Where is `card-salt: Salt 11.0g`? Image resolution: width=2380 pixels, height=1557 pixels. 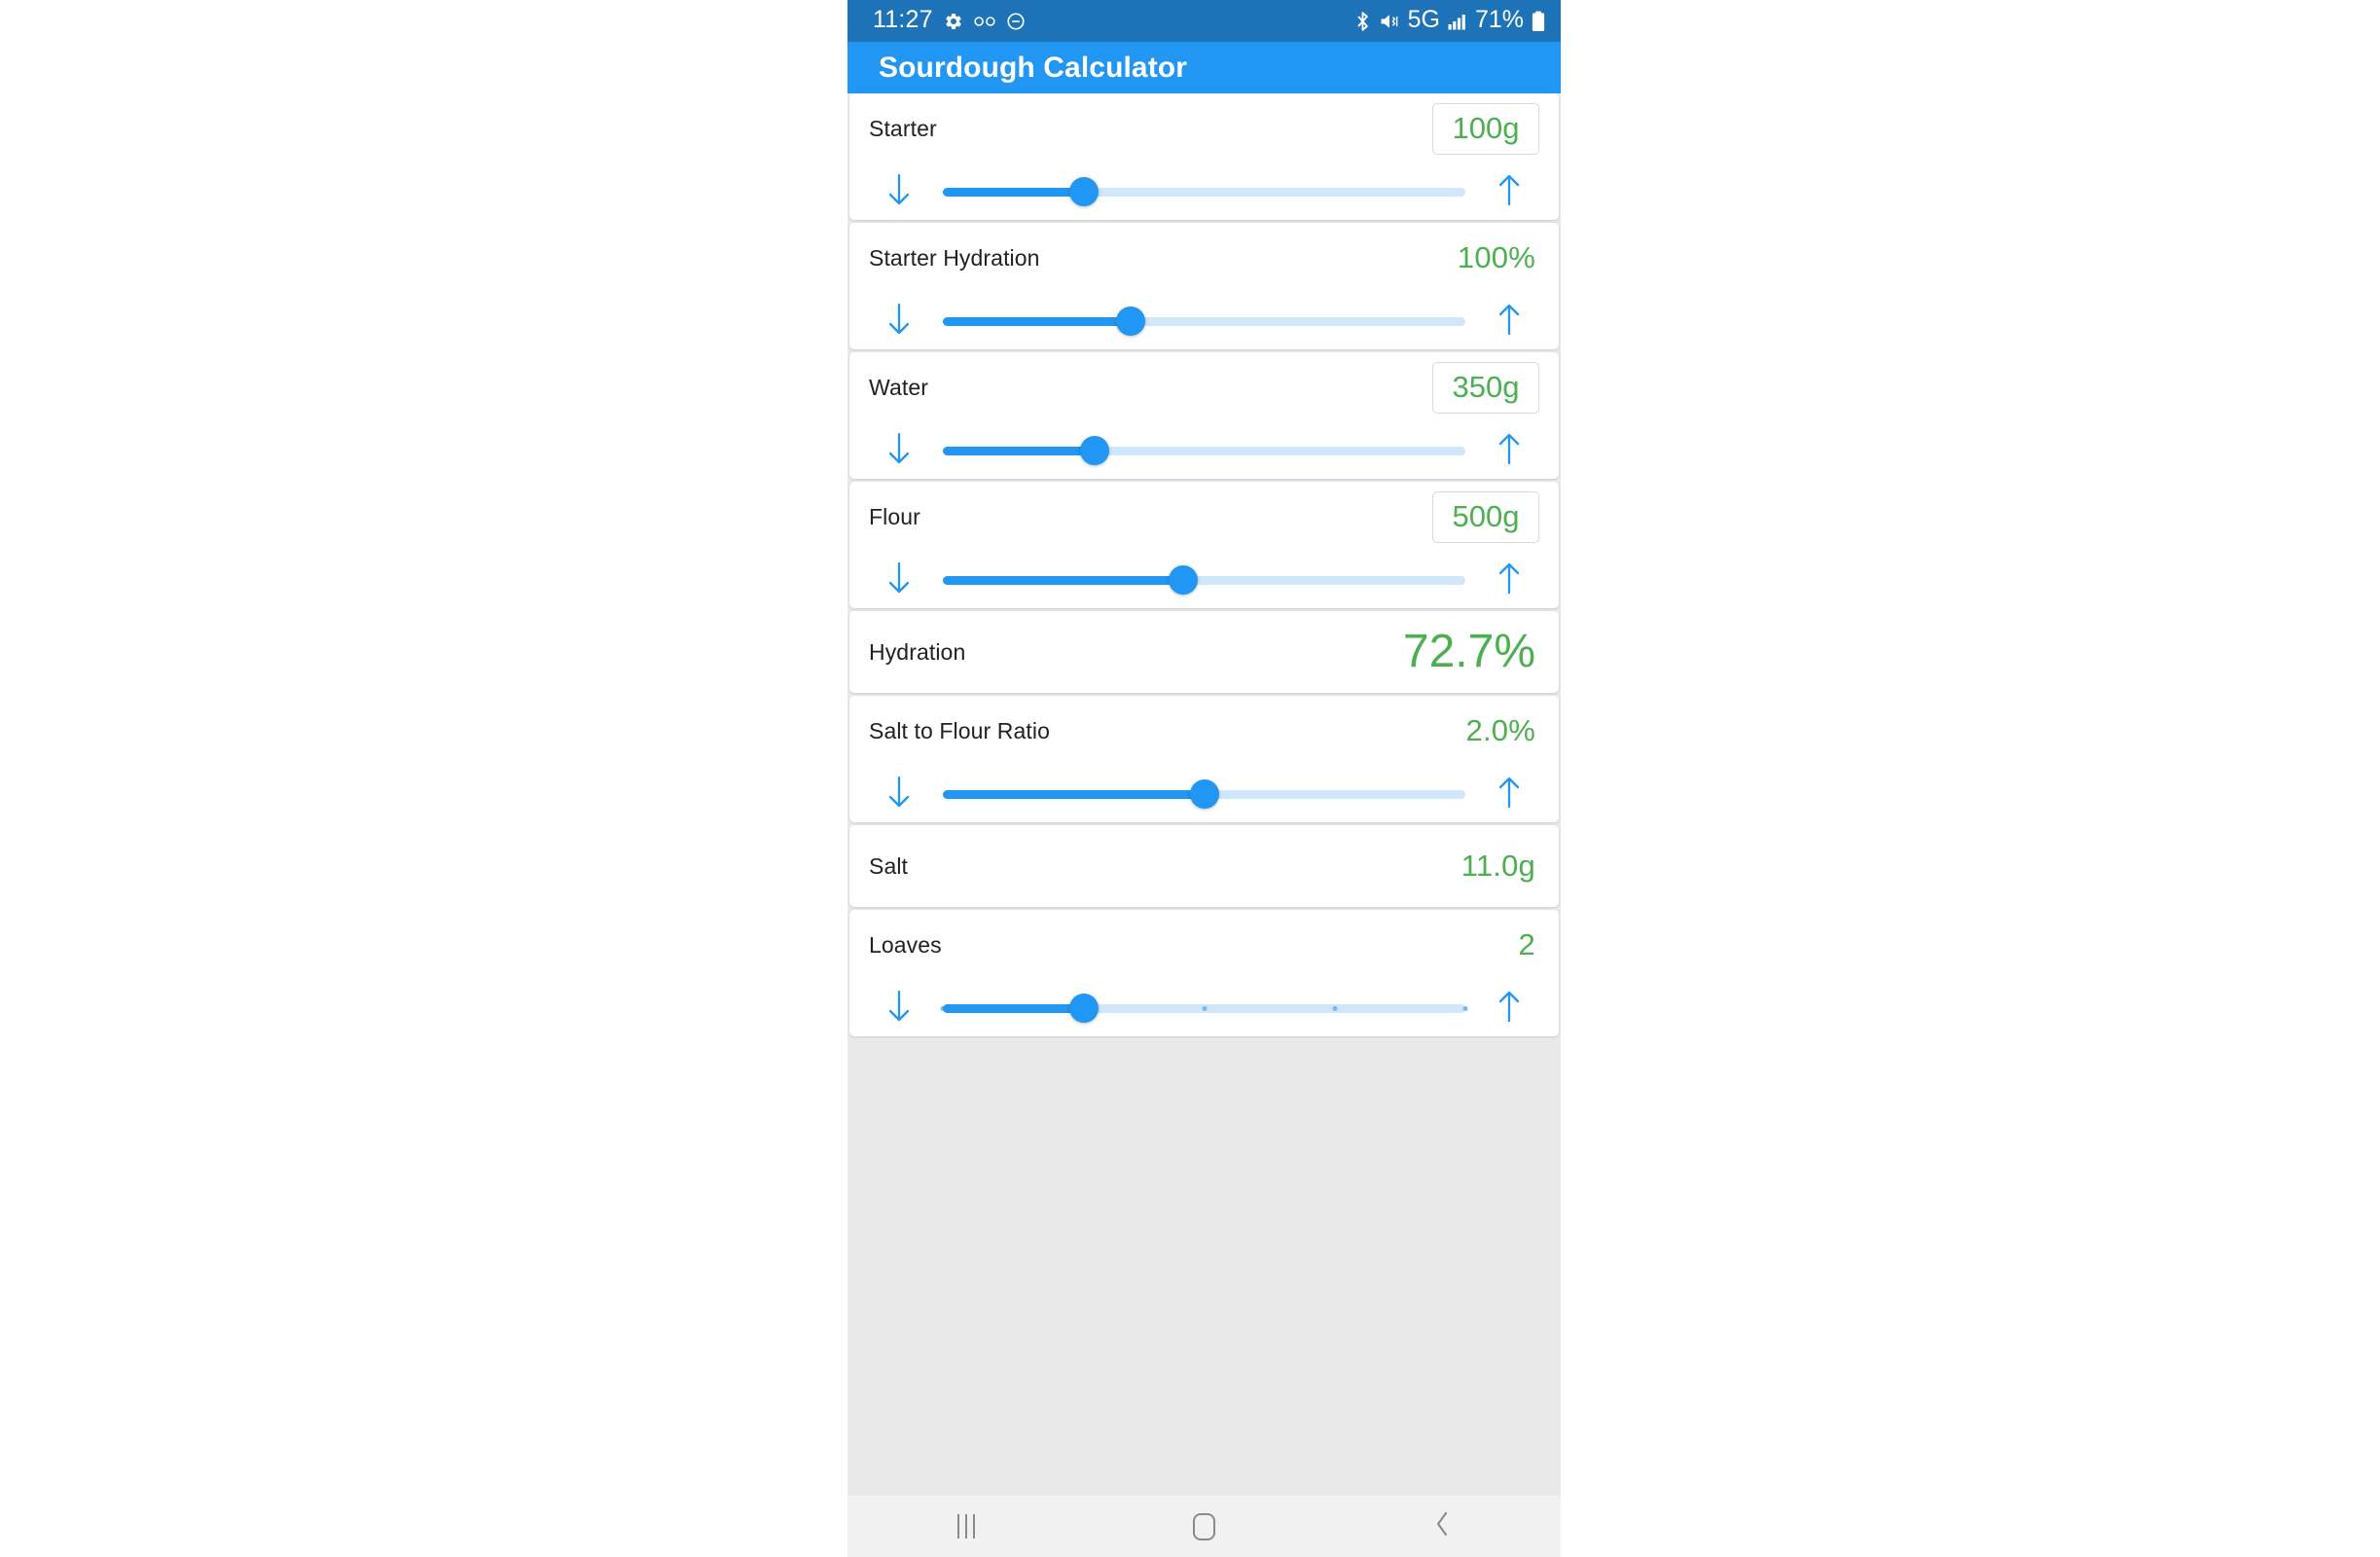
card-salt: Salt 11.0g is located at coordinates (1204, 866).